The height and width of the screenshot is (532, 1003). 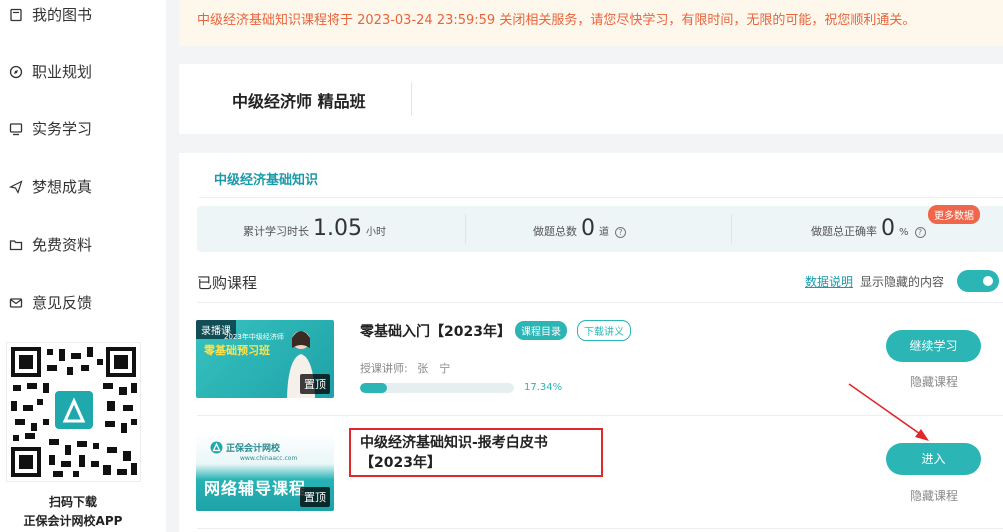 What do you see at coordinates (72, 502) in the screenshot?
I see `qr-caption-download: 扫码下载` at bounding box center [72, 502].